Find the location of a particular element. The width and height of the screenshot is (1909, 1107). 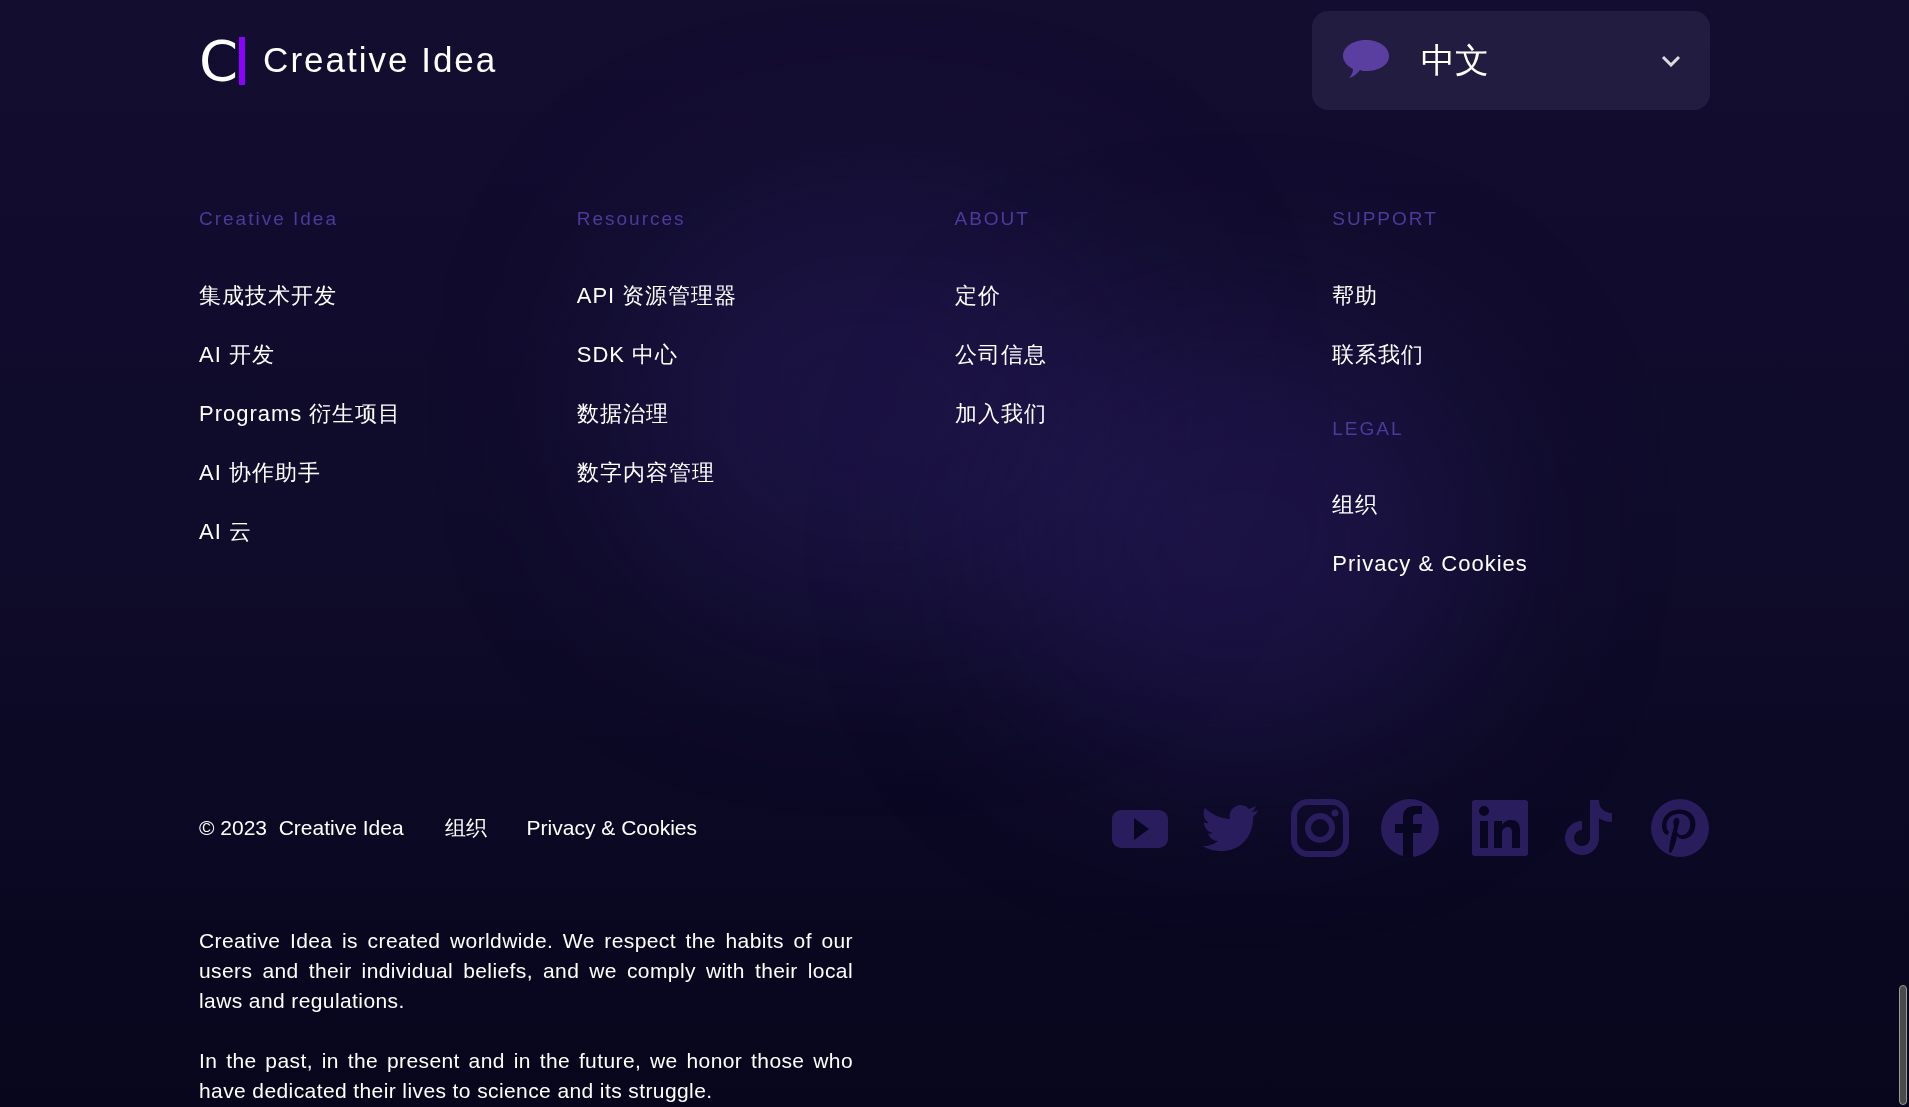

column-heading: ABOUT is located at coordinates (992, 219).